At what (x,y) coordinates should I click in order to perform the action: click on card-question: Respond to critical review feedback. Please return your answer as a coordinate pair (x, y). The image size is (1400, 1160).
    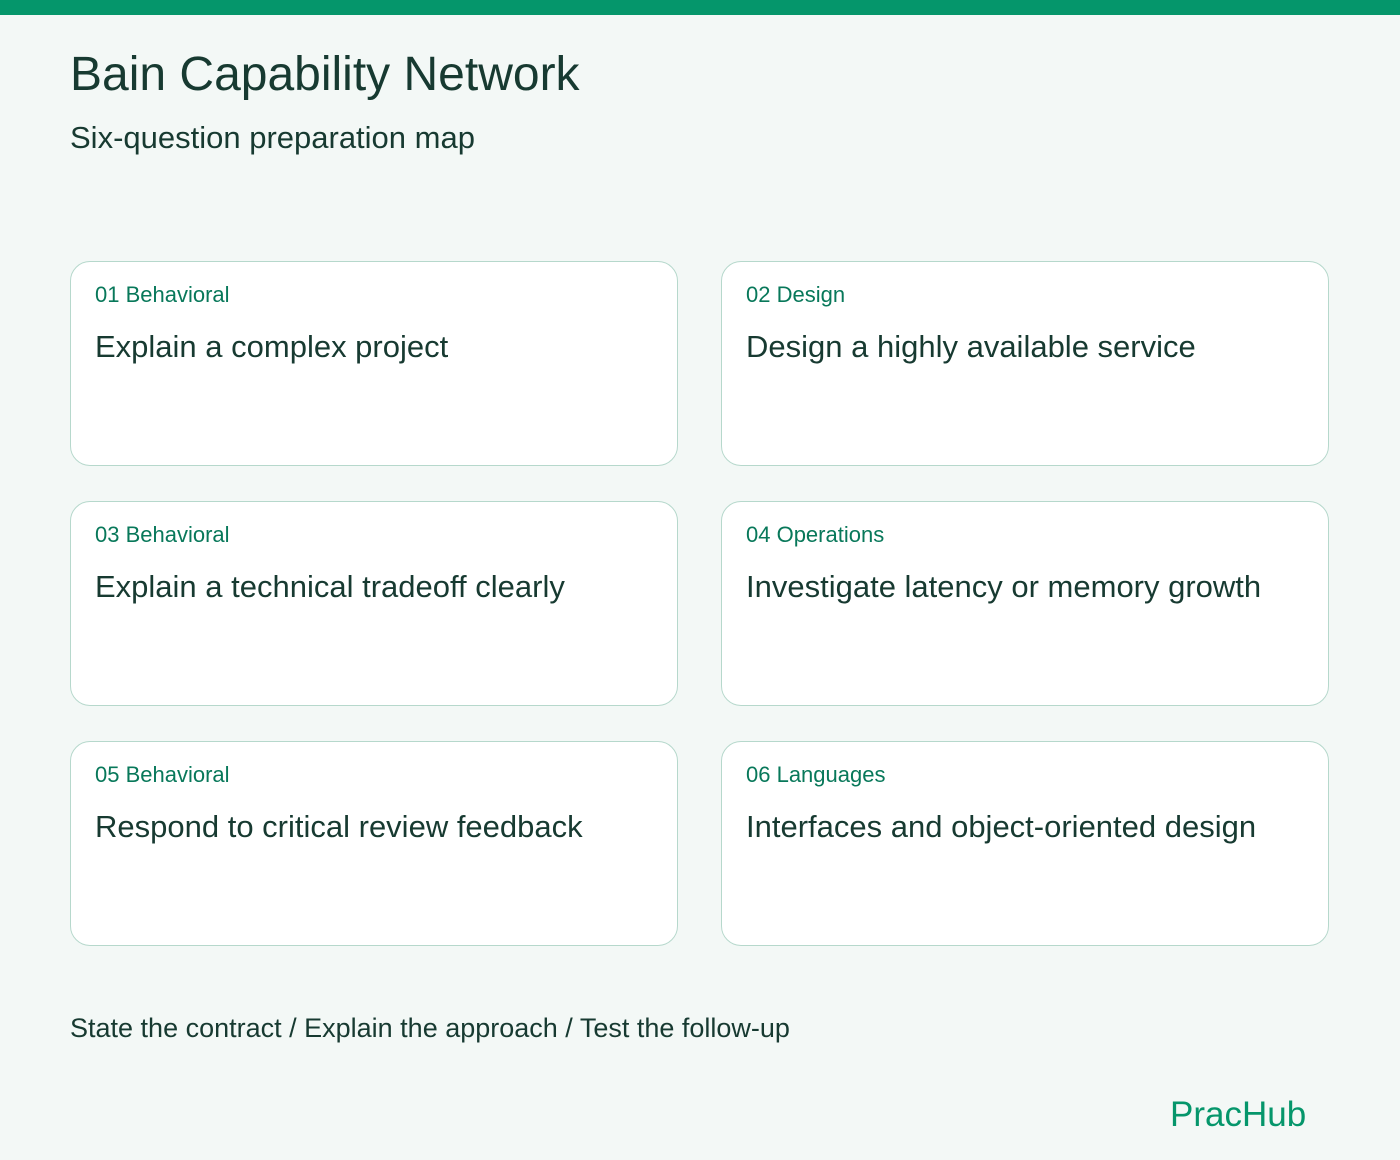
    Looking at the image, I should click on (339, 826).